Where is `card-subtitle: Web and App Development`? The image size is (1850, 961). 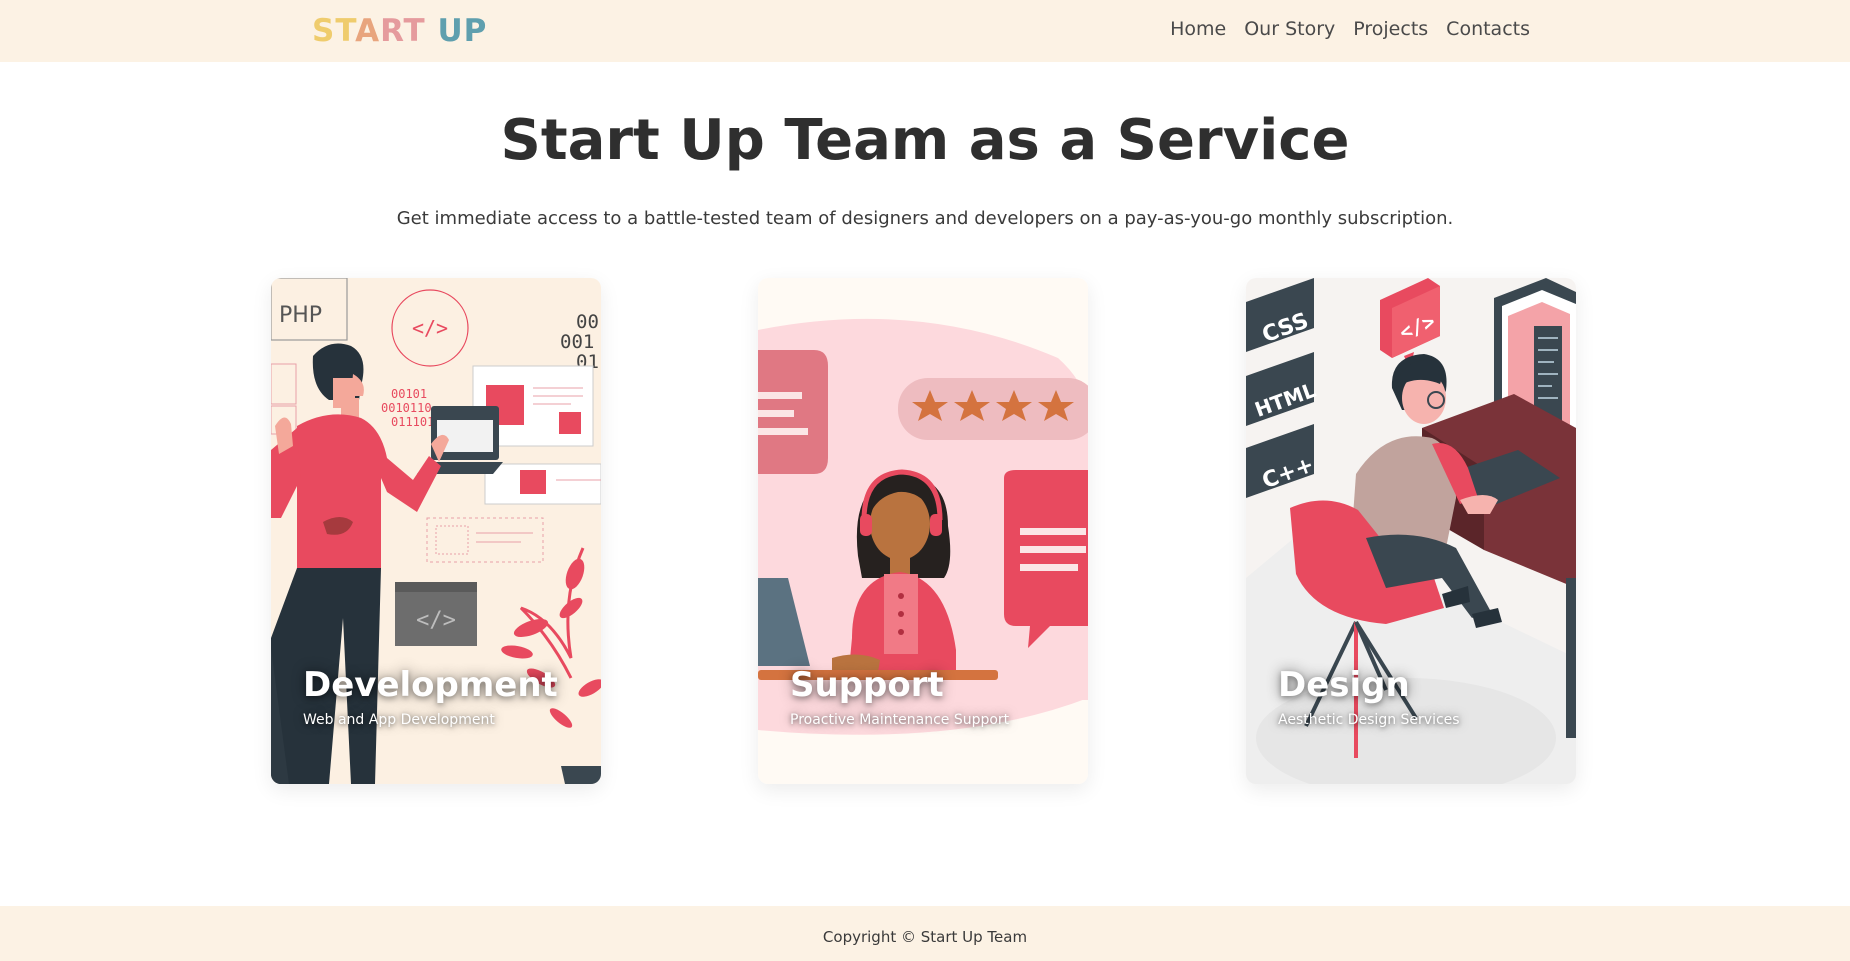
card-subtitle: Web and App Development is located at coordinates (399, 720).